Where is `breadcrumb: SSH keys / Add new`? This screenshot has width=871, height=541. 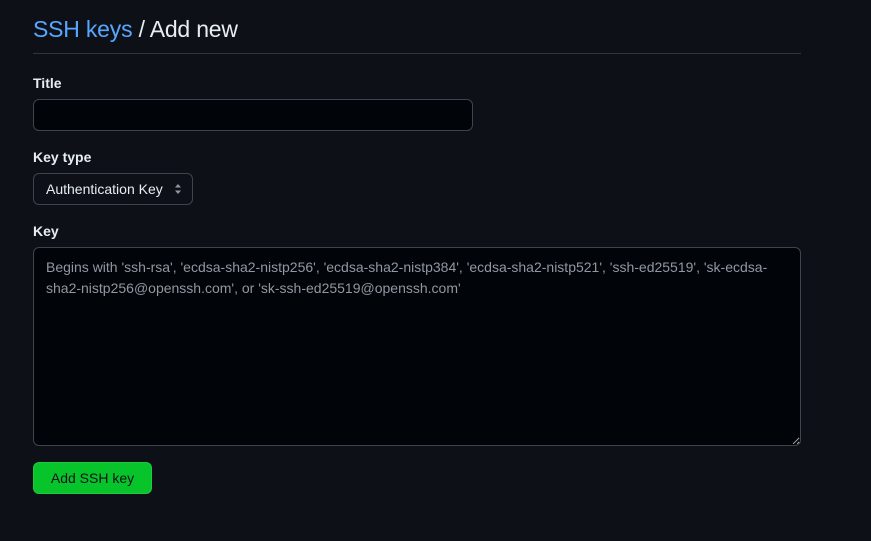 breadcrumb: SSH keys / Add new is located at coordinates (417, 29).